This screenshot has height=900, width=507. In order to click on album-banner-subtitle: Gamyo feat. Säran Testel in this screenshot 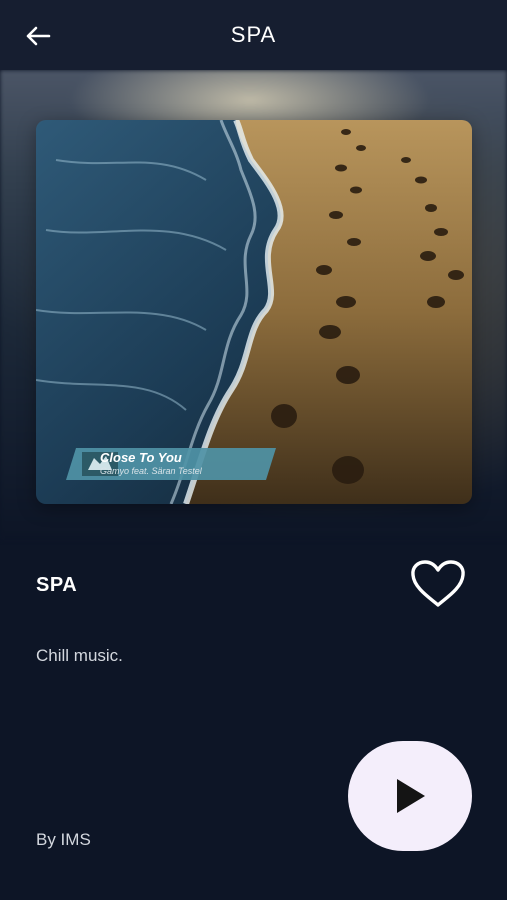, I will do `click(151, 471)`.